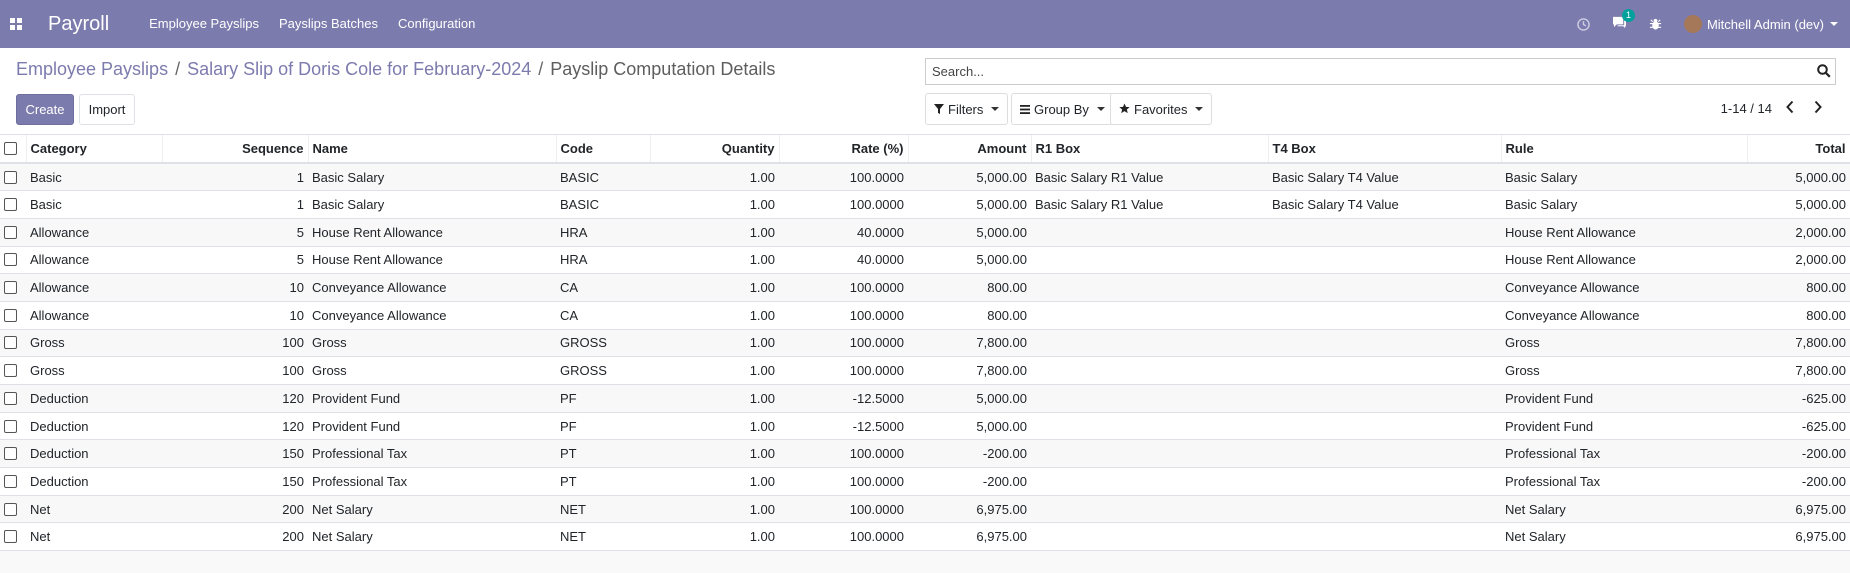  Describe the element at coordinates (970, 149) in the screenshot. I see `column-header-amount: Amount` at that location.